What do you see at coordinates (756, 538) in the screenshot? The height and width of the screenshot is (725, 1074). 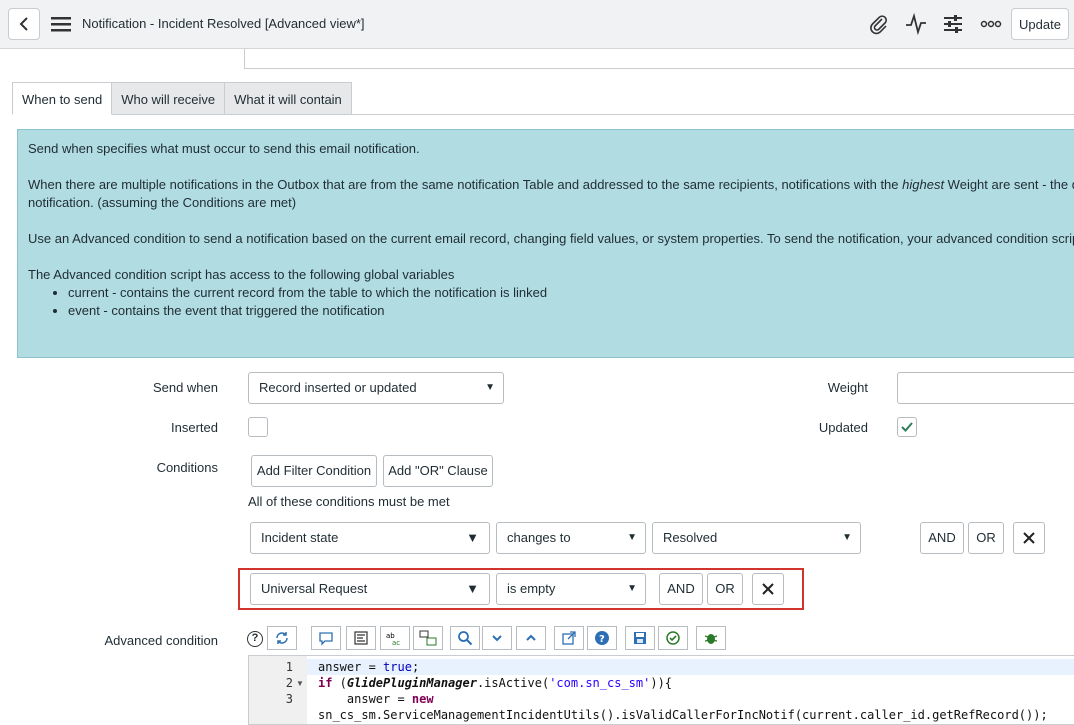 I see `condition-value-select: Resolved ▼` at bounding box center [756, 538].